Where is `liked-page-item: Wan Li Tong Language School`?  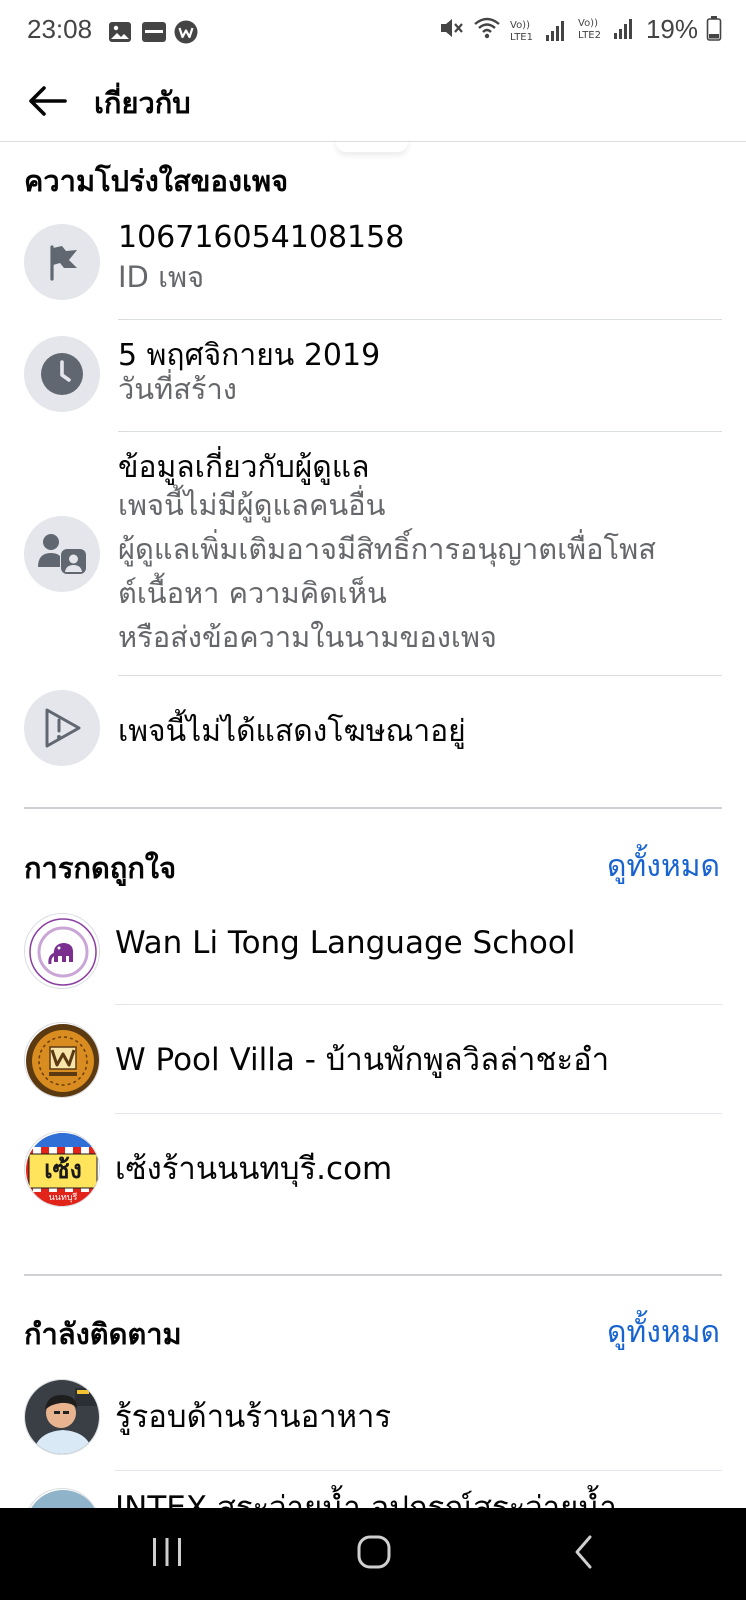 liked-page-item: Wan Li Tong Language School is located at coordinates (373, 951).